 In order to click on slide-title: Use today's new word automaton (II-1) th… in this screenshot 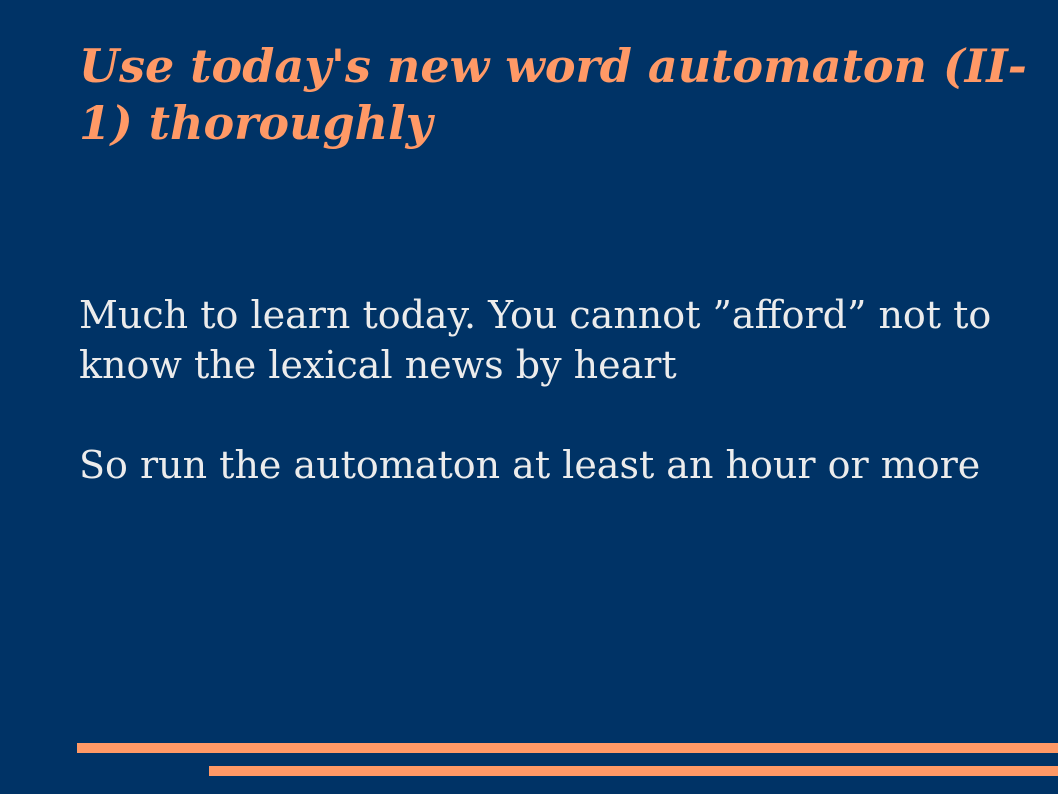, I will do `click(553, 94)`.